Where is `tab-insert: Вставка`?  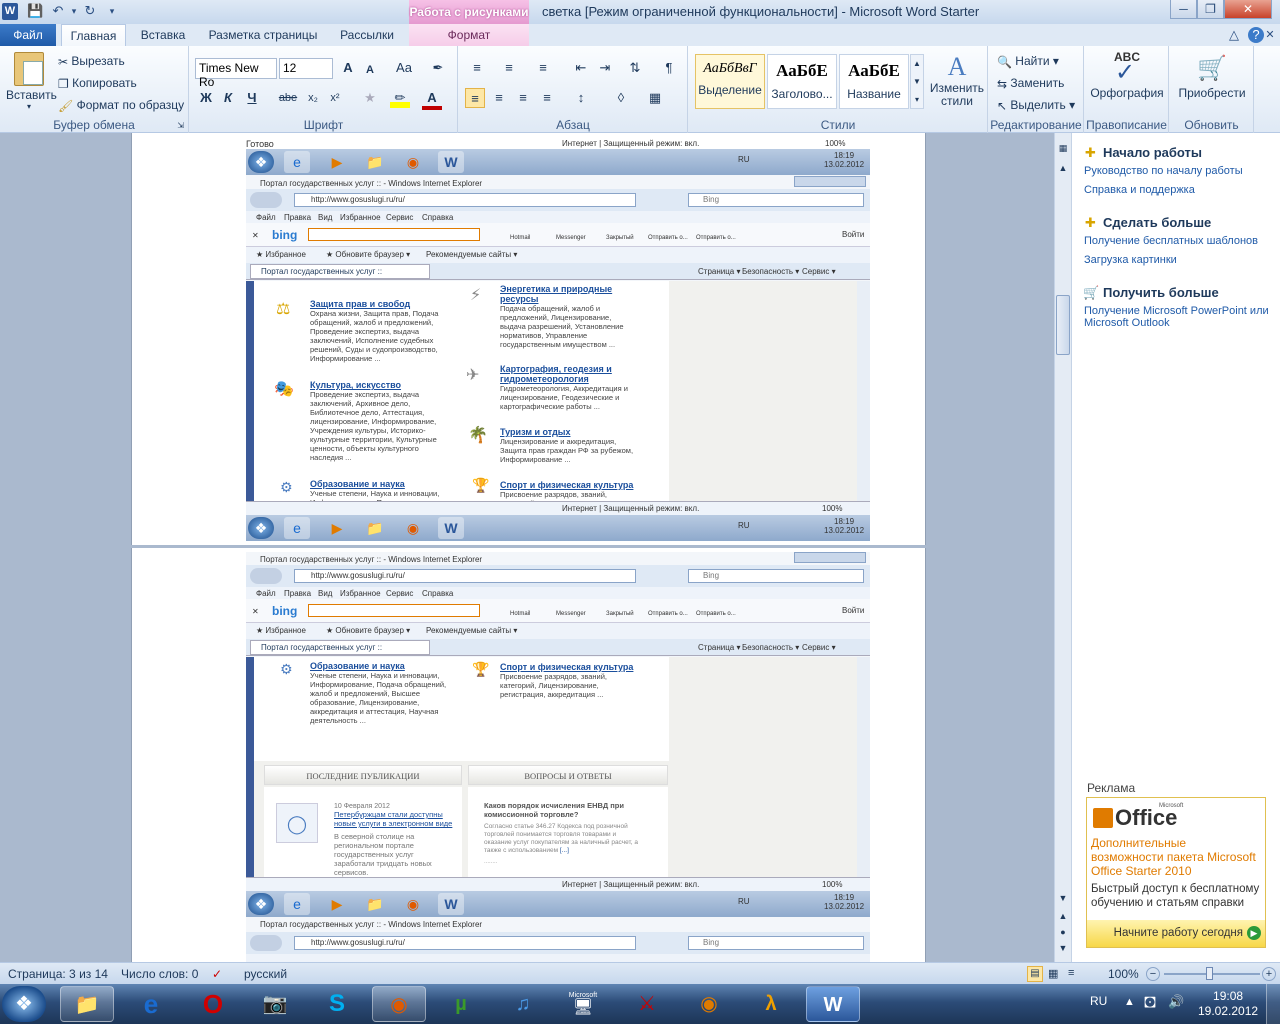 tab-insert: Вставка is located at coordinates (163, 35).